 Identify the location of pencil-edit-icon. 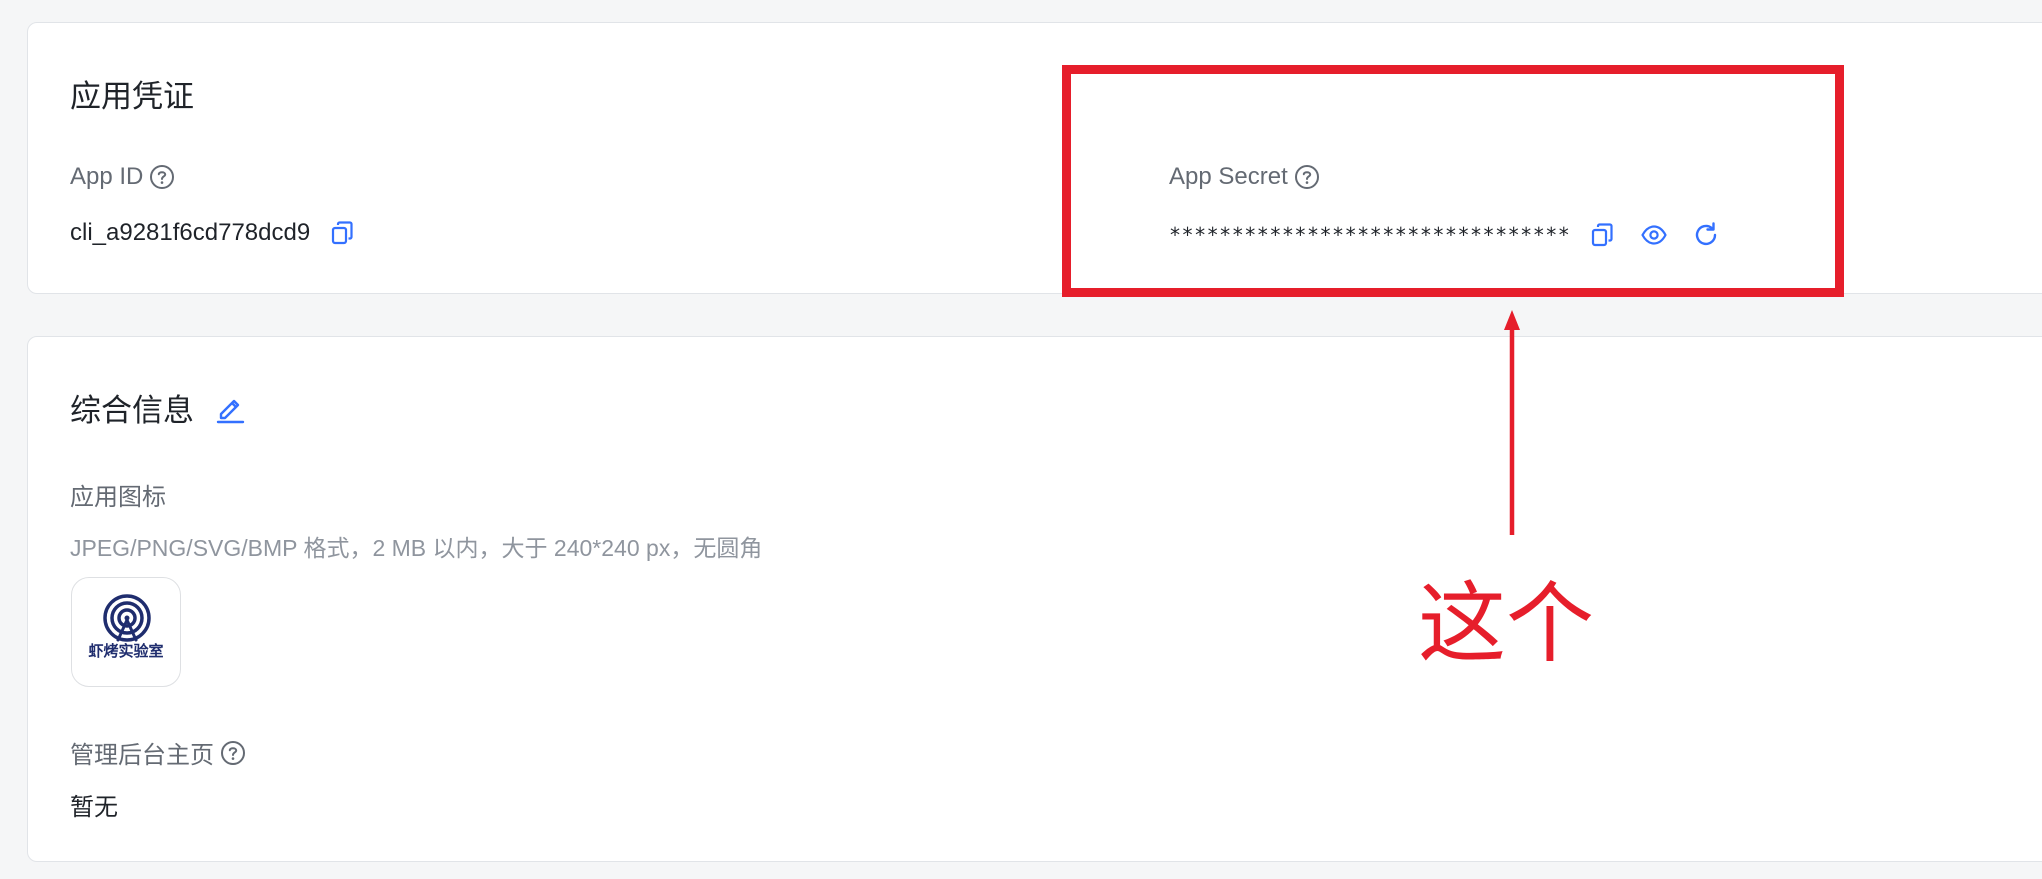
(230, 408).